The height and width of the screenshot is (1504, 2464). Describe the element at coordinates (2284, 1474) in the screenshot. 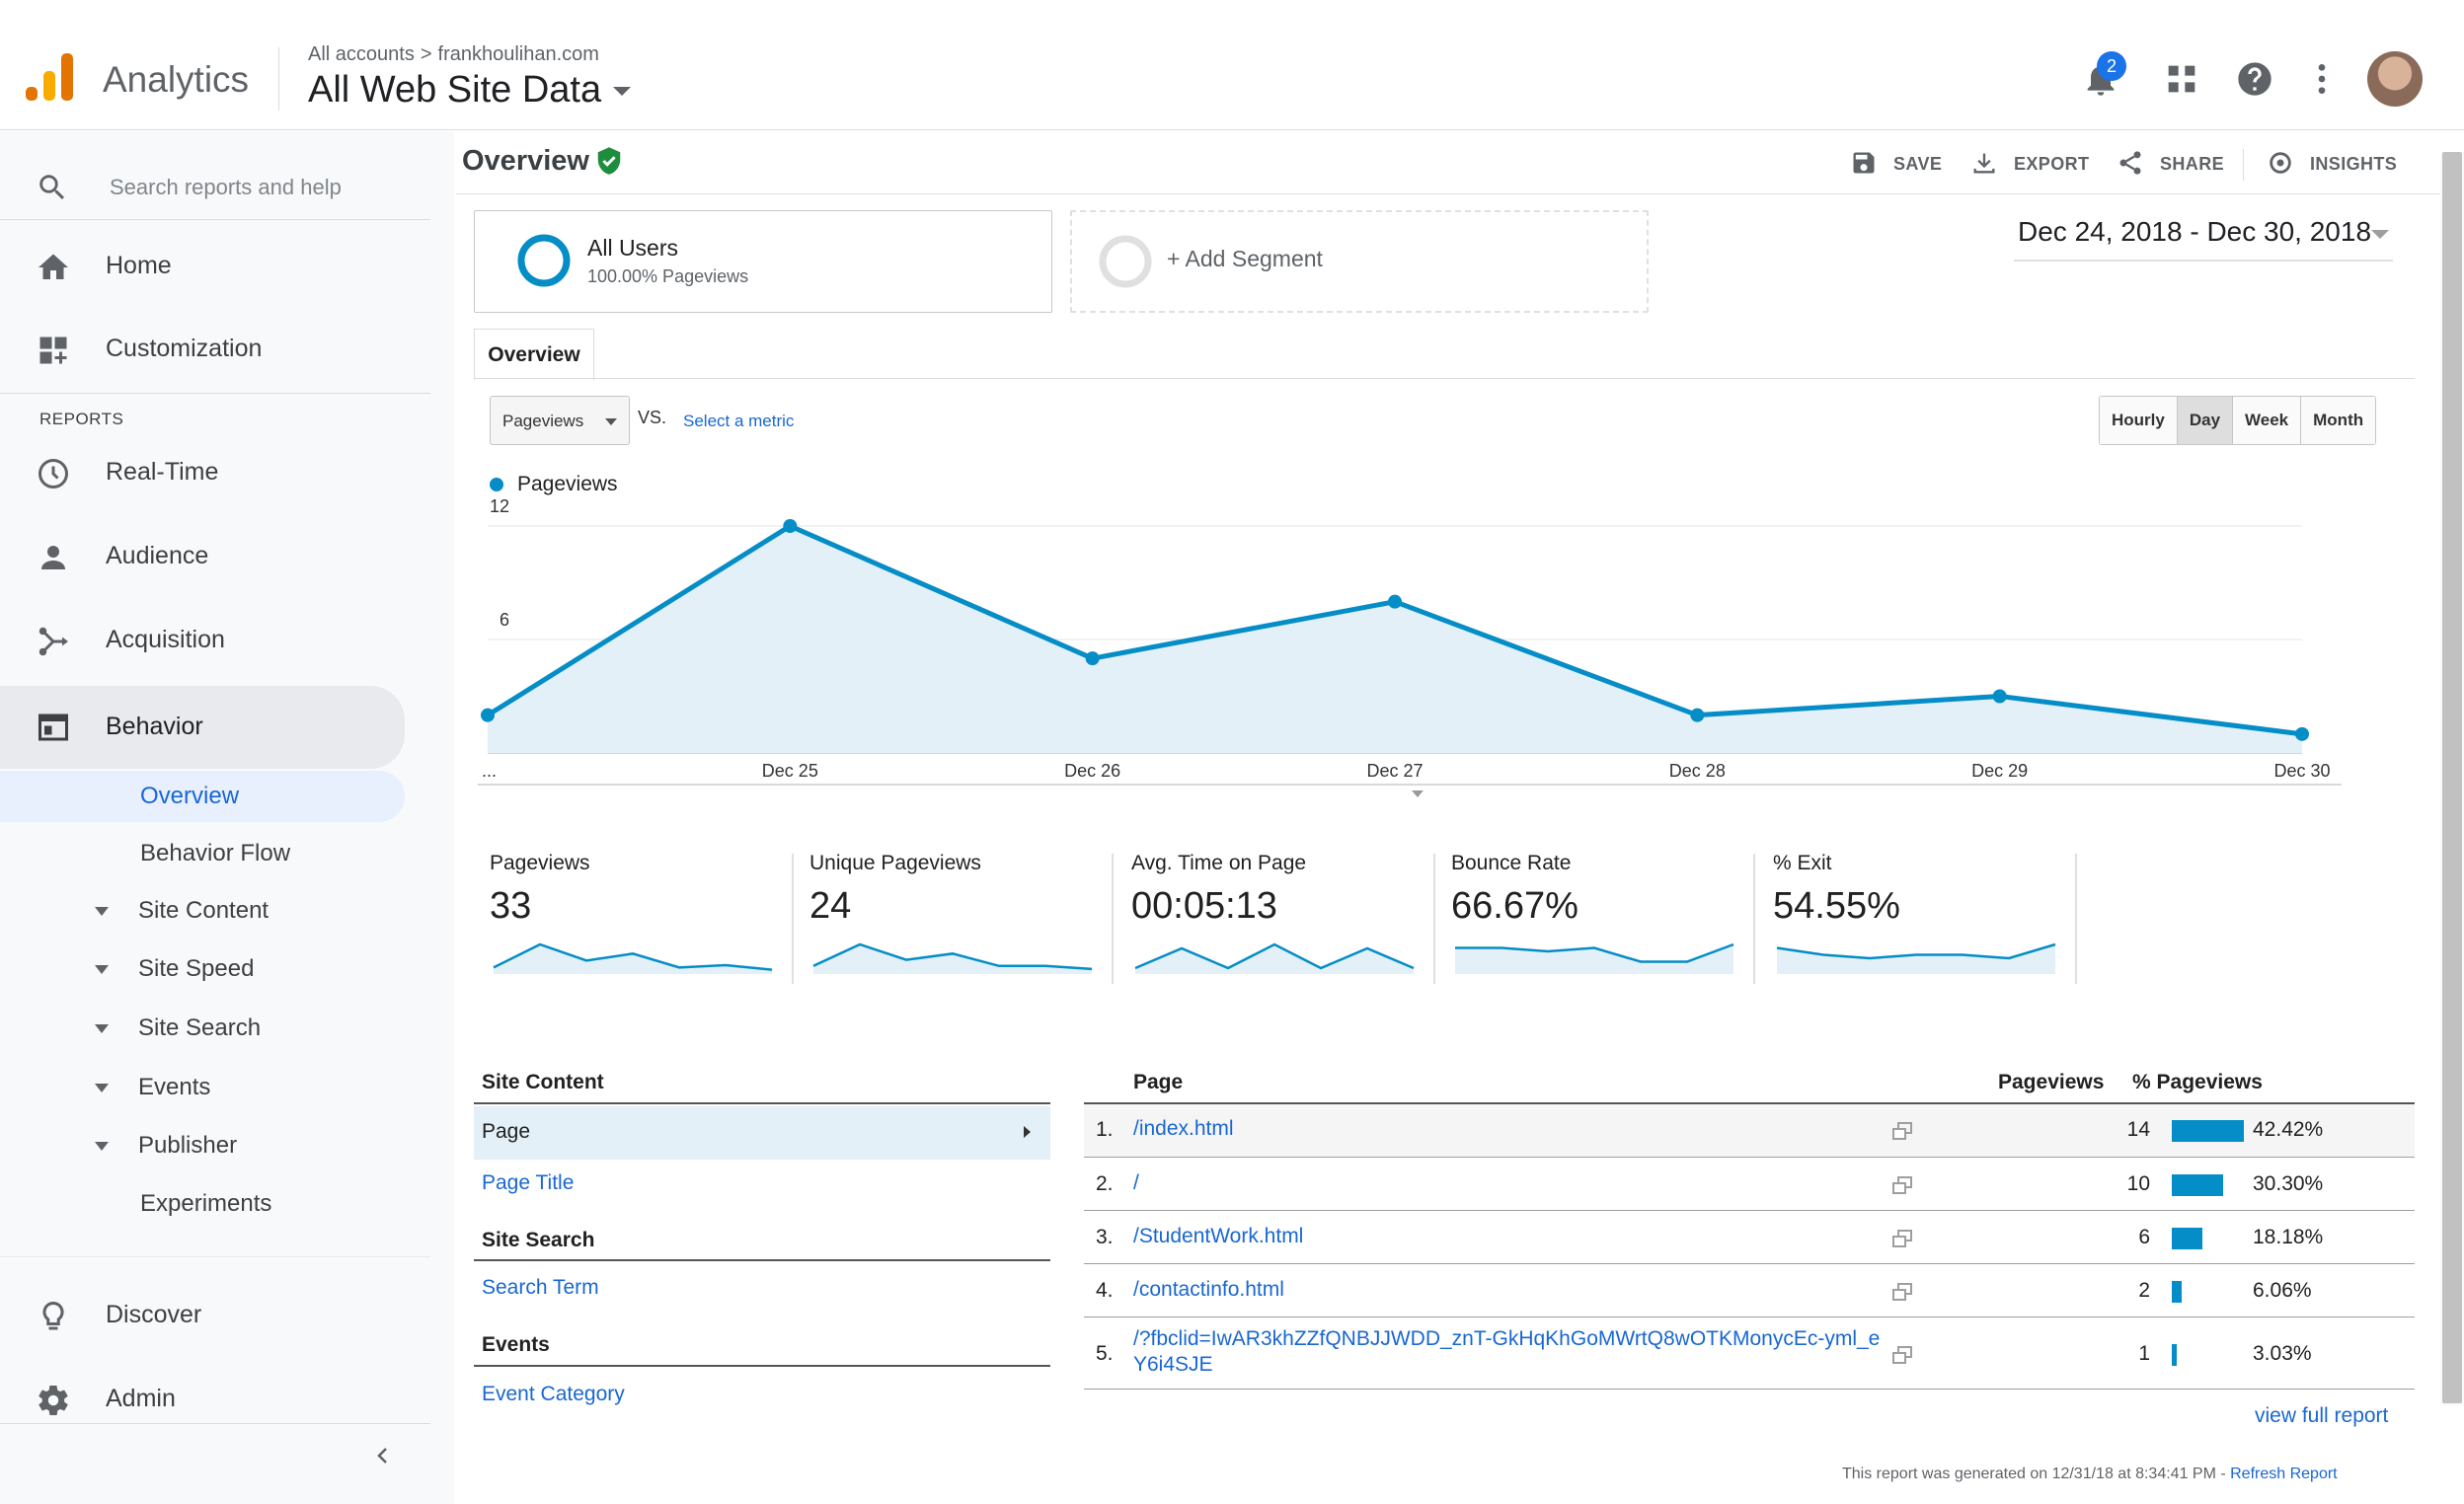

I see `refresh-report-link: Refresh Report` at that location.